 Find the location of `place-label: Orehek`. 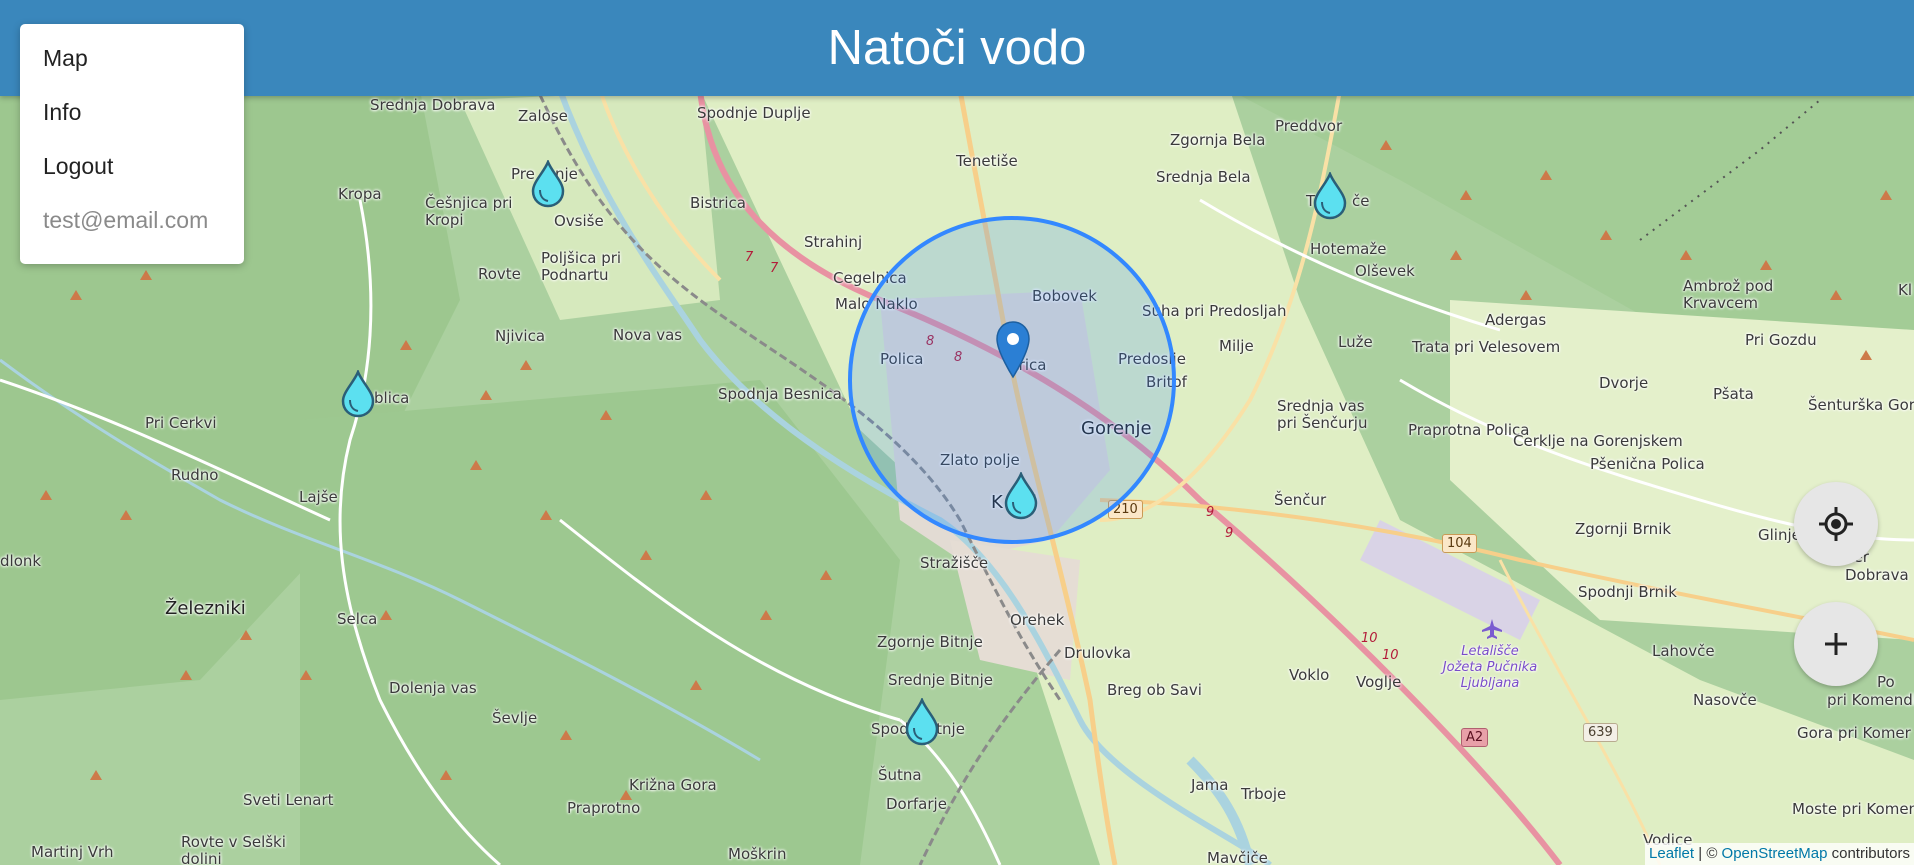

place-label: Orehek is located at coordinates (1037, 620).